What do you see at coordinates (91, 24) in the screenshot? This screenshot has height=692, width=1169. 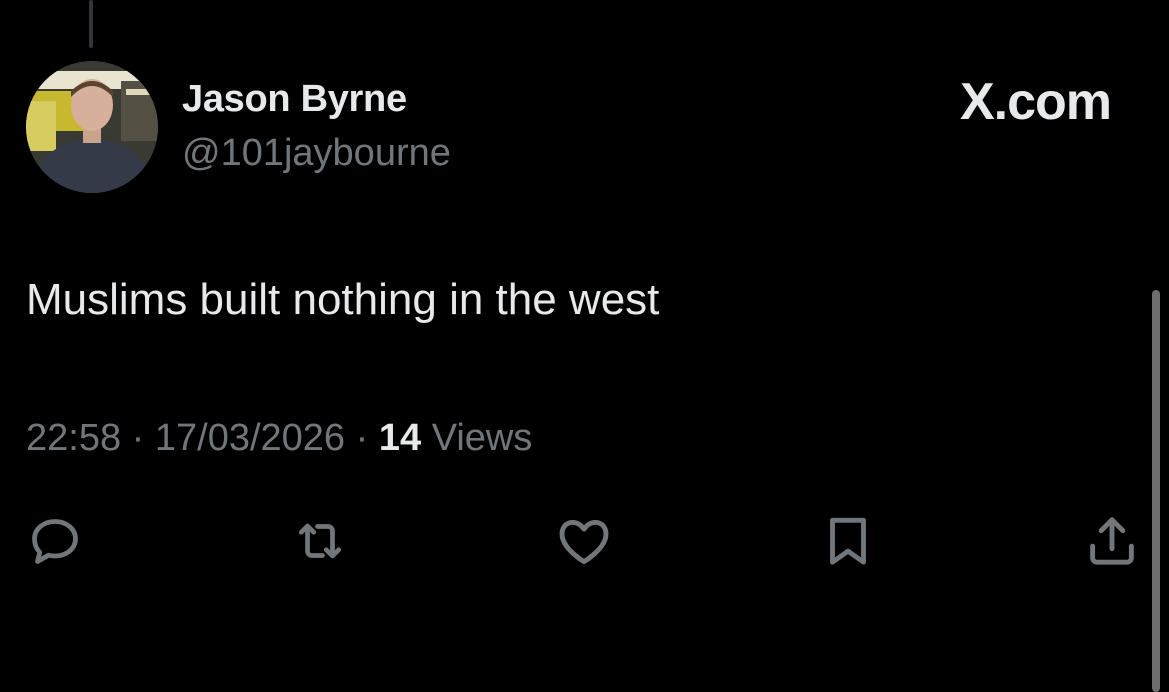 I see `thread-connector-line` at bounding box center [91, 24].